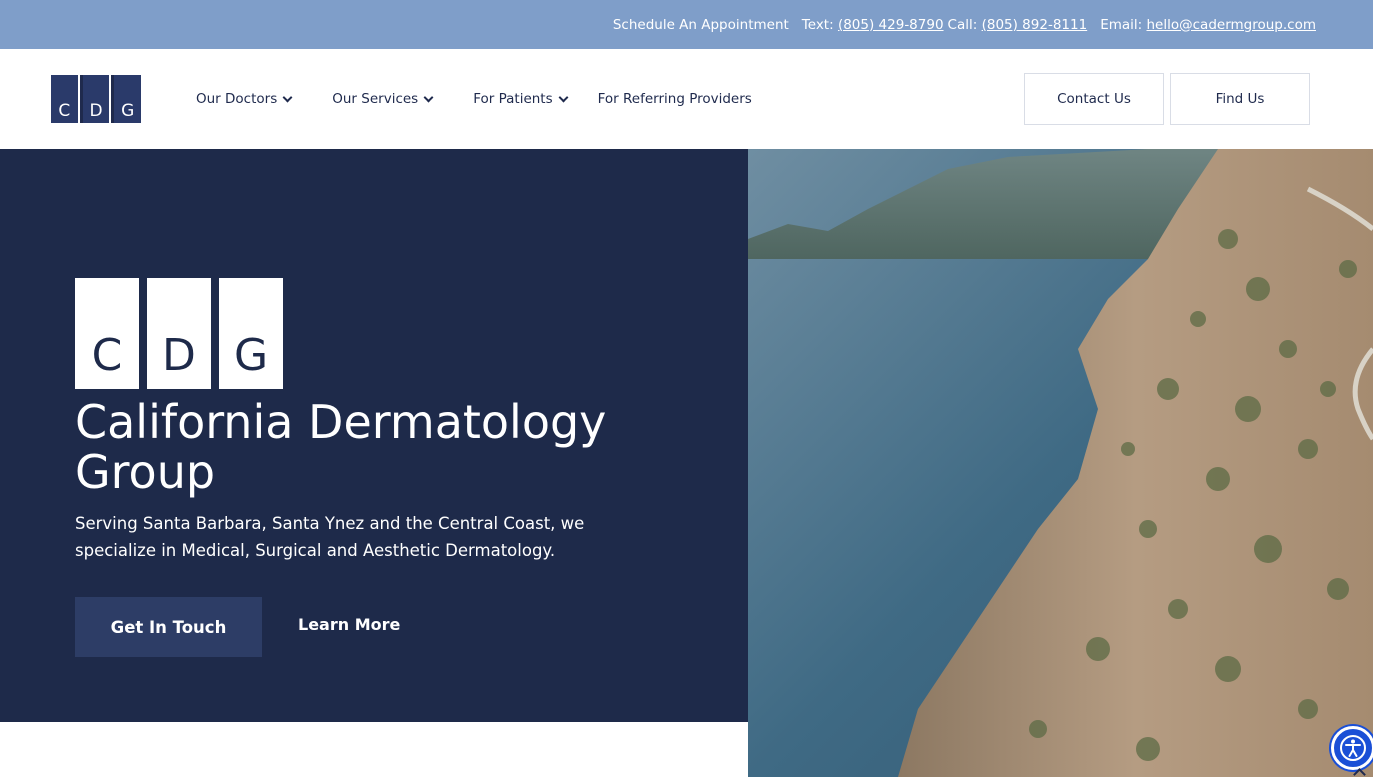  I want to click on find-us-button: Find Us, so click(1240, 99).